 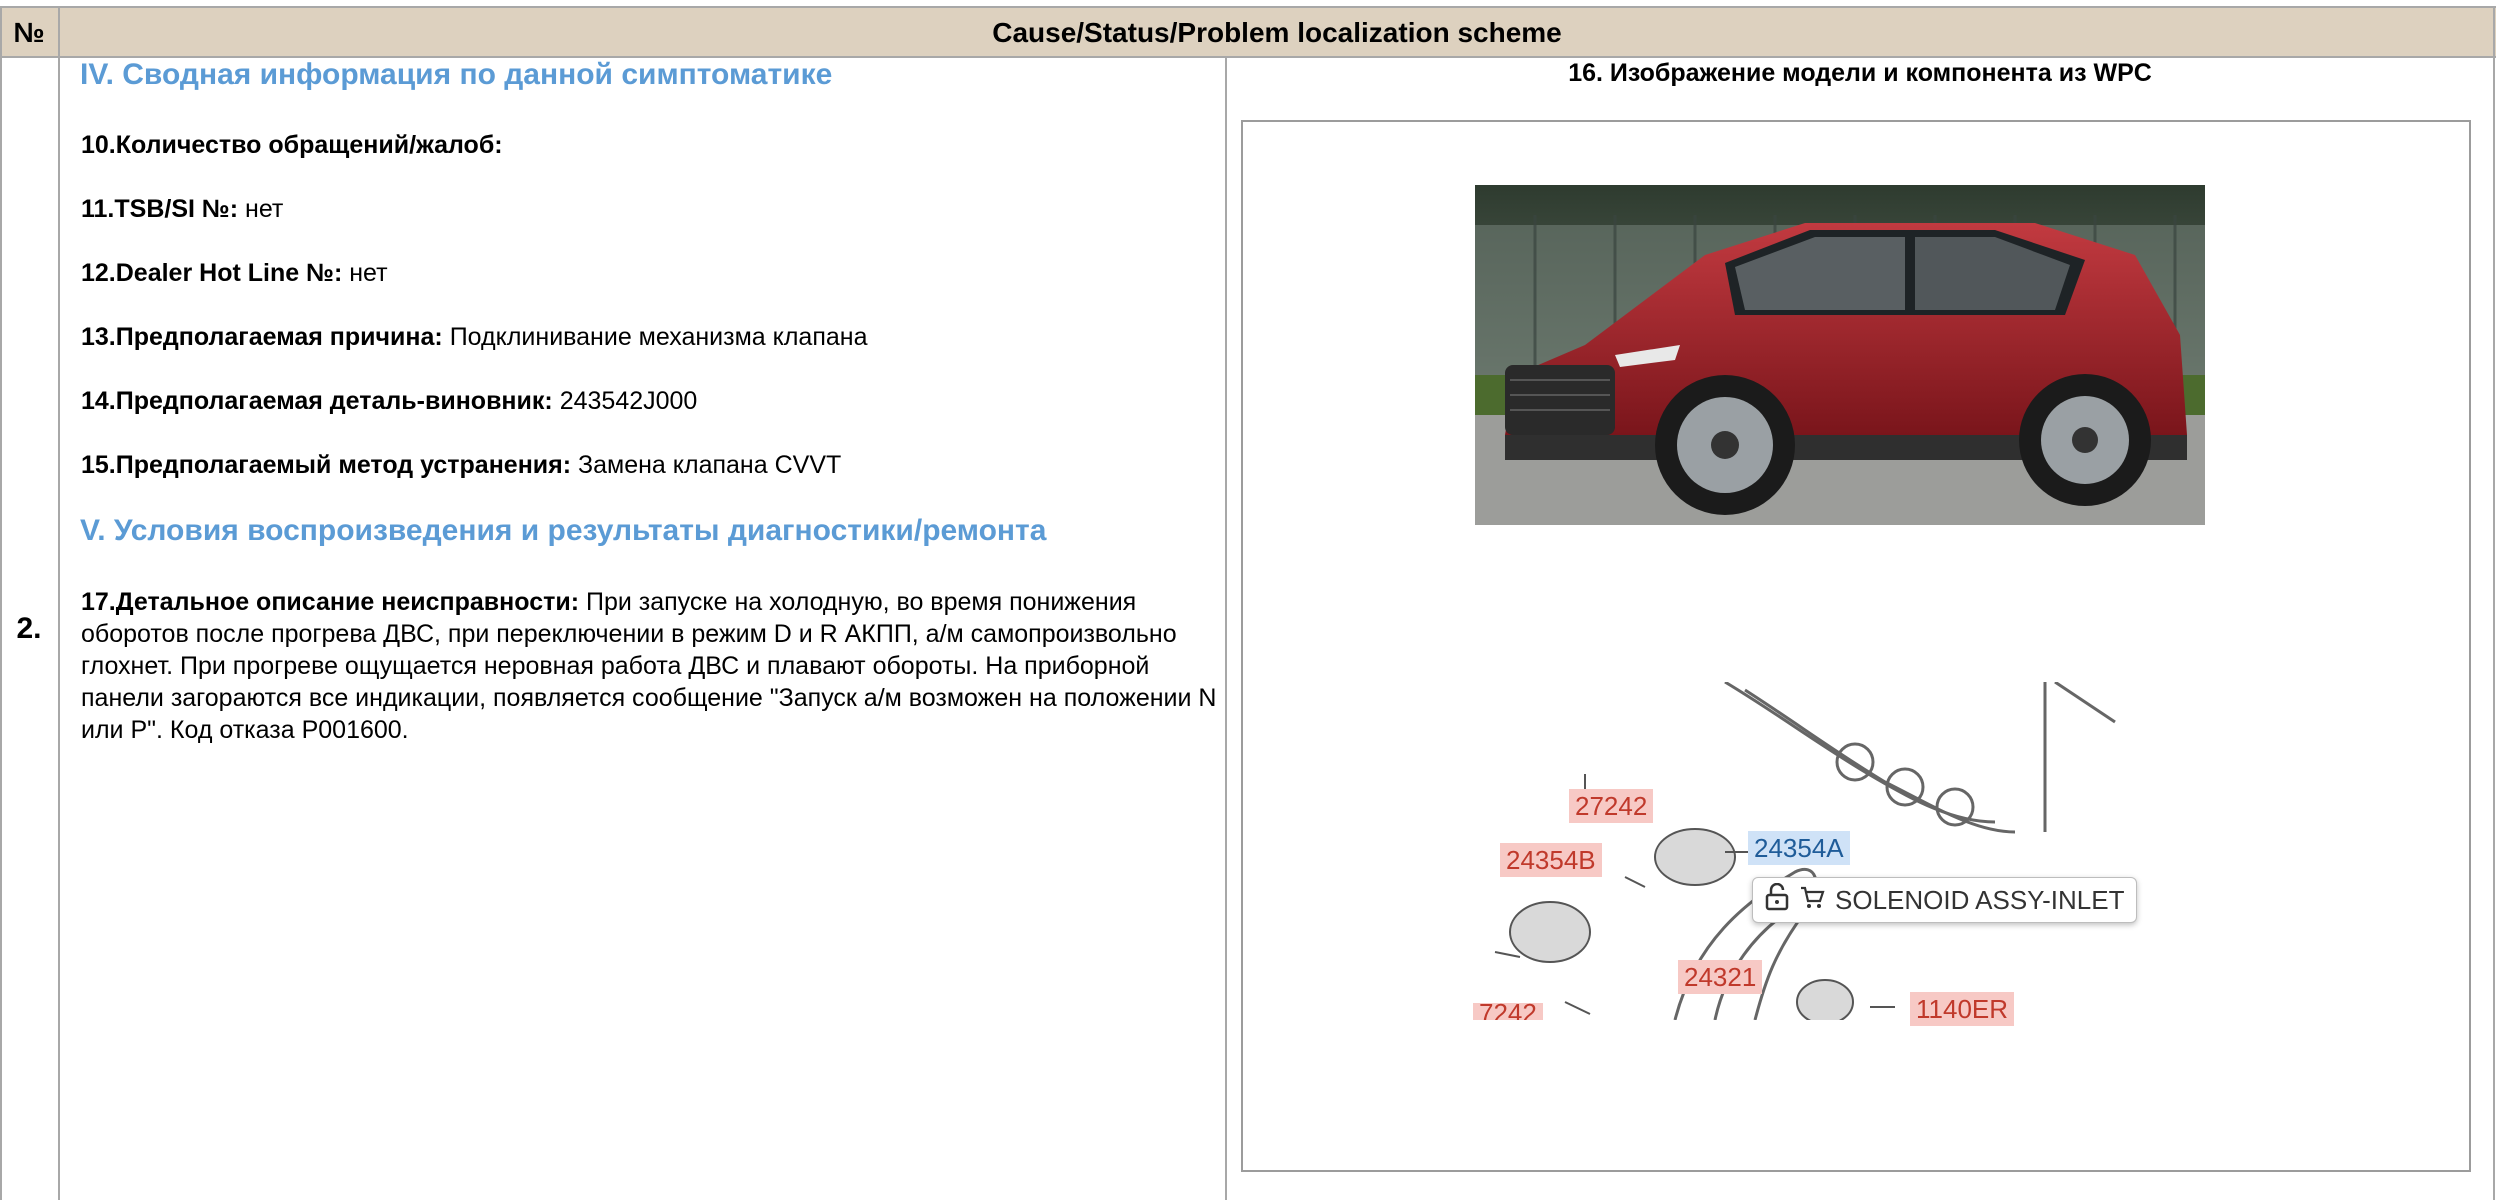 I want to click on field-label: 11.TSB/SI №:, so click(x=160, y=209).